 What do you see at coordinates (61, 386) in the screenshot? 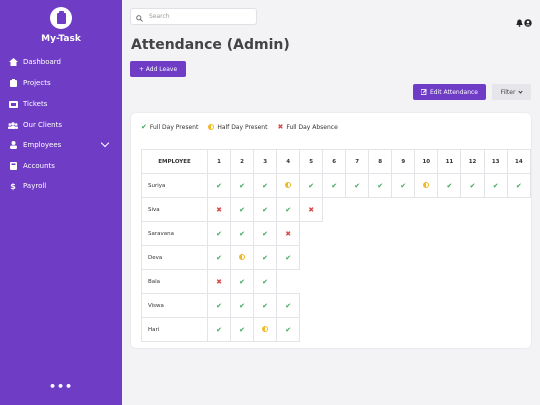
I see `more-menu-button: •••` at bounding box center [61, 386].